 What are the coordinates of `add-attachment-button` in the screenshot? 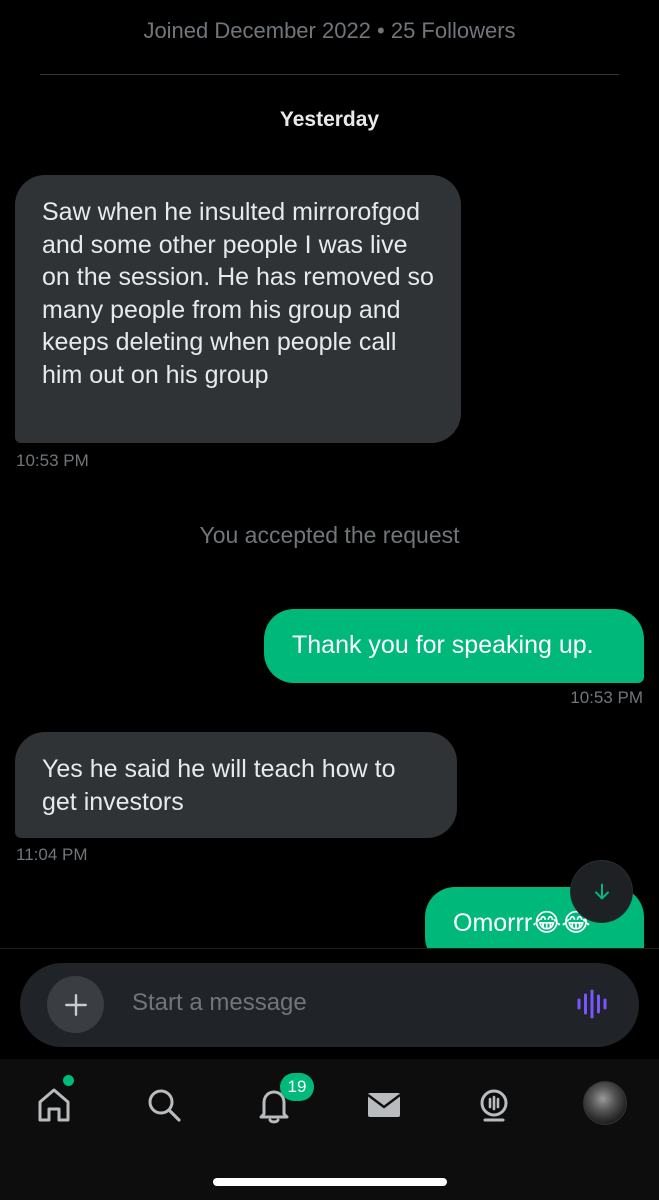 It's located at (75, 1004).